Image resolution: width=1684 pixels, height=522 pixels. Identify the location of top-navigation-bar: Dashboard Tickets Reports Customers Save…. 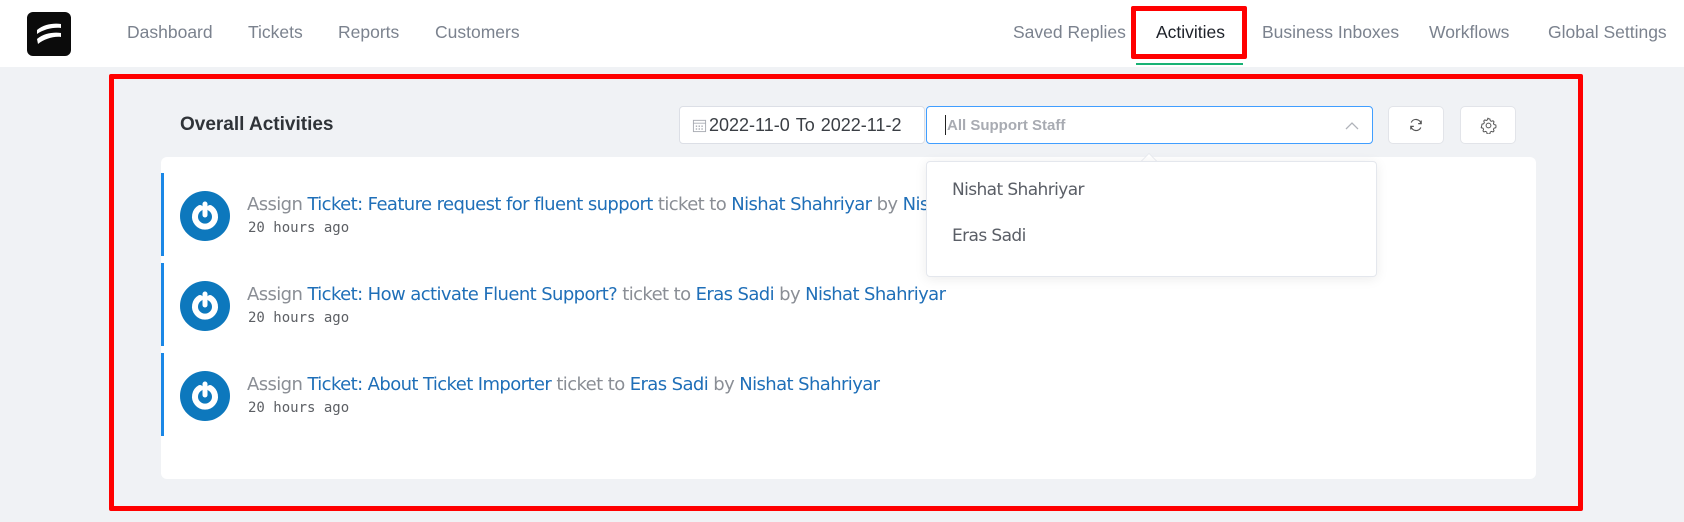
(842, 33).